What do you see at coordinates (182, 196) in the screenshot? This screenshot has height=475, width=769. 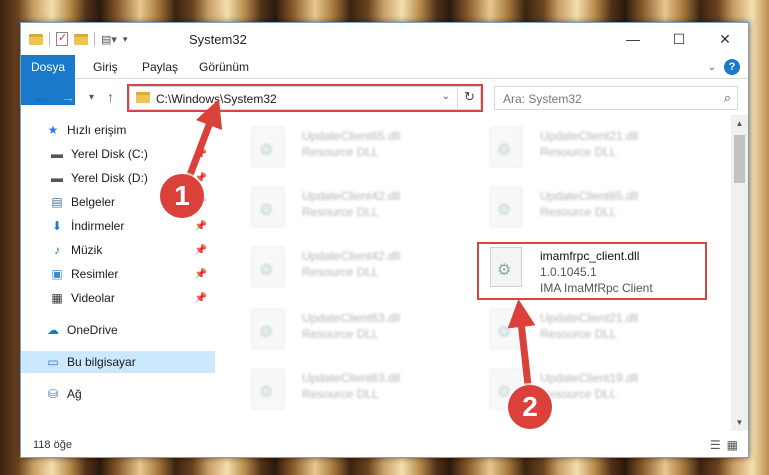 I see `callout-badge-1: 1` at bounding box center [182, 196].